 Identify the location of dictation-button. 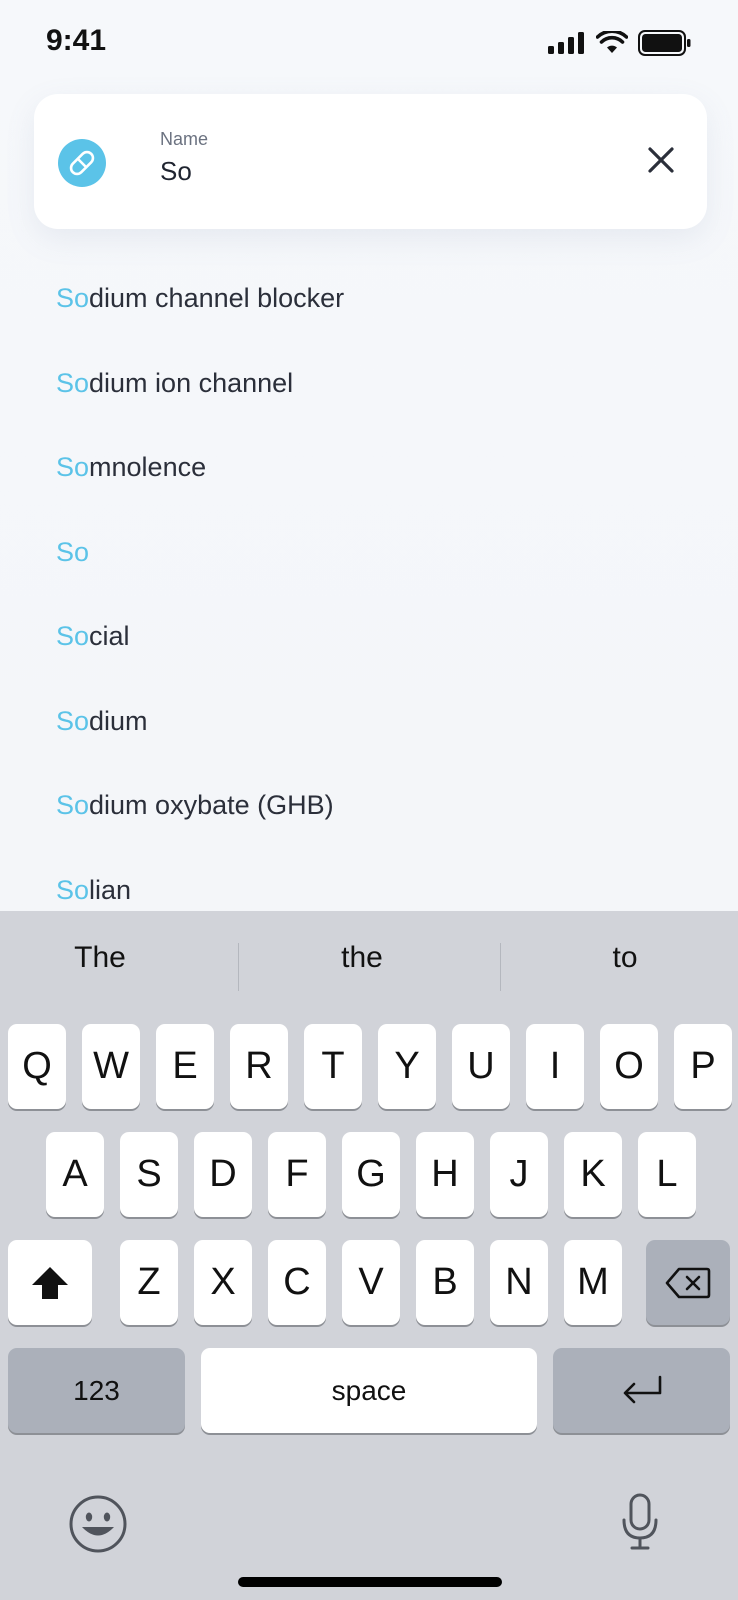
(640, 1524).